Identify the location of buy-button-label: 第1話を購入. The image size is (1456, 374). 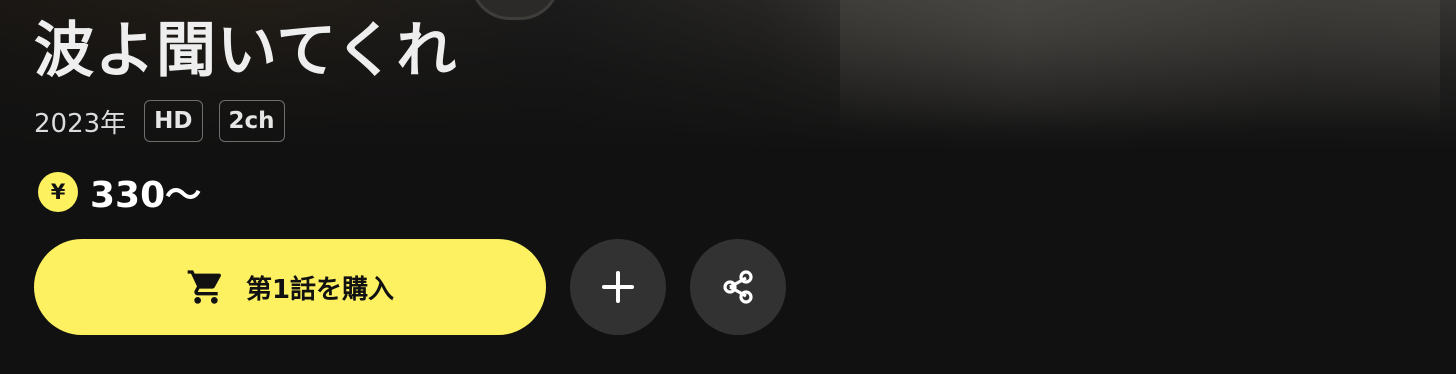
(320, 289).